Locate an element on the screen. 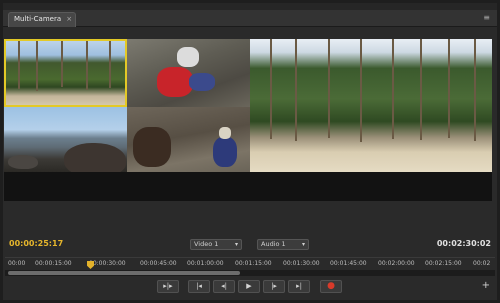 The image size is (500, 303). person-red-jacket is located at coordinates (175, 82).